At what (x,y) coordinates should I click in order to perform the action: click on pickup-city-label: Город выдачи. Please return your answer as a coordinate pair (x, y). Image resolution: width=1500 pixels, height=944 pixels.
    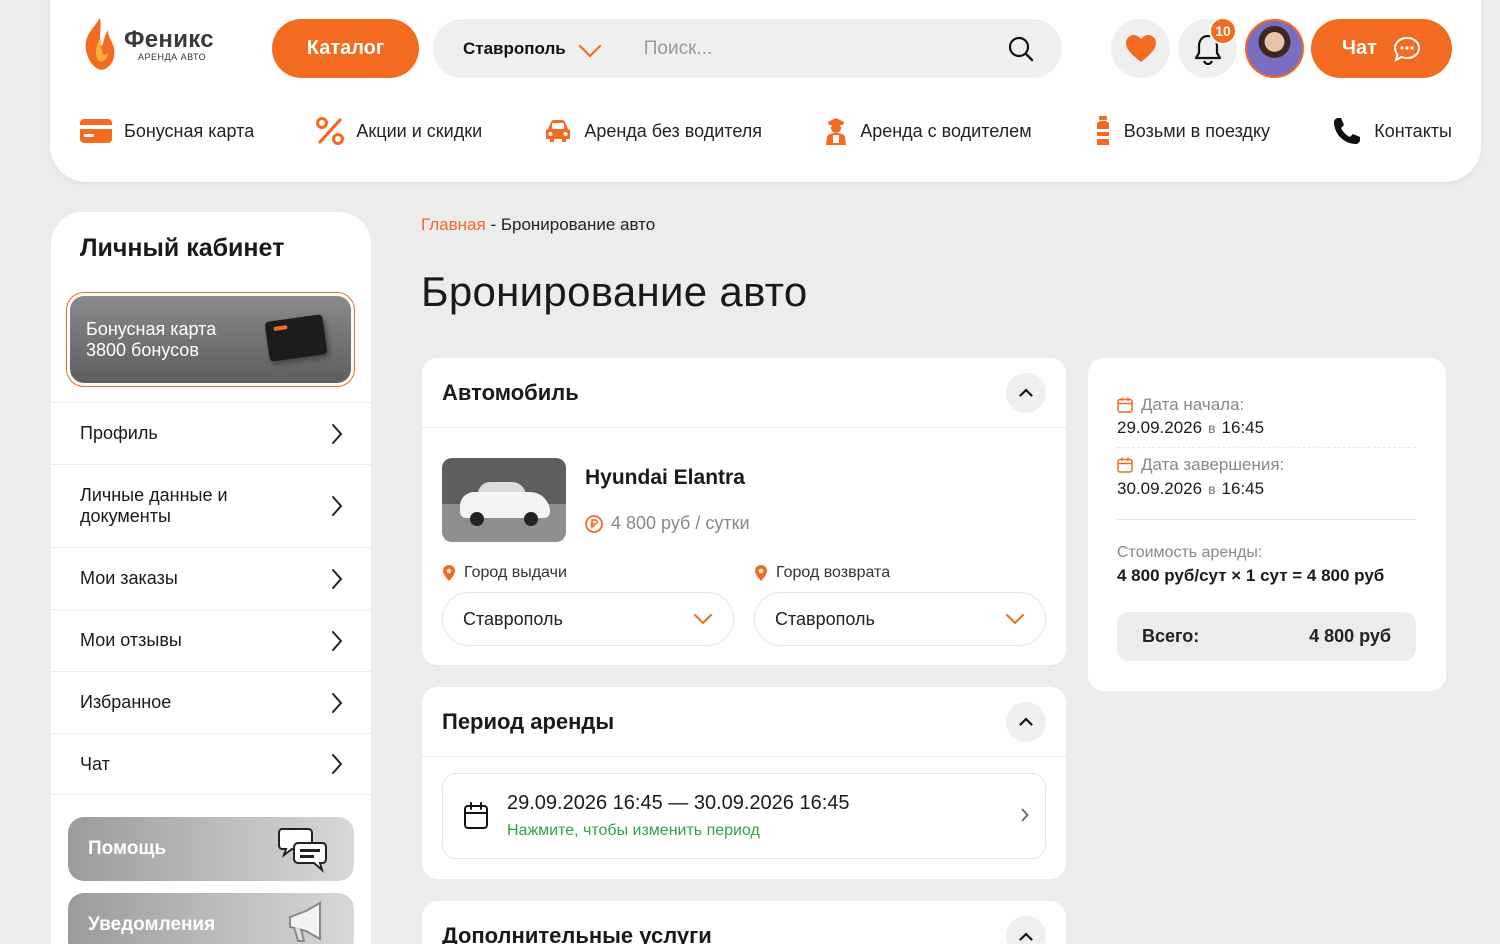
    Looking at the image, I should click on (504, 573).